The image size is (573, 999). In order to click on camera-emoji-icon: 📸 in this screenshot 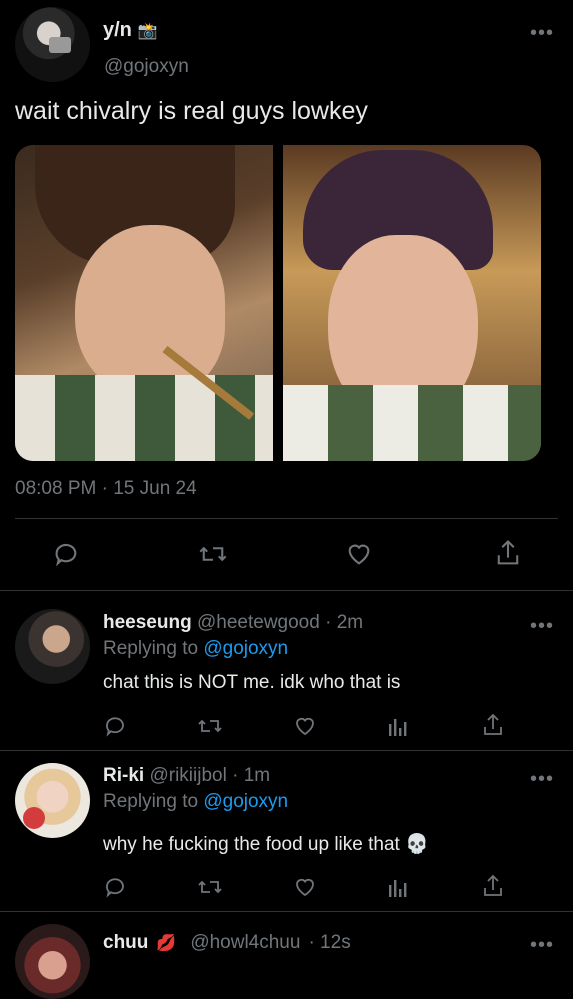, I will do `click(147, 31)`.